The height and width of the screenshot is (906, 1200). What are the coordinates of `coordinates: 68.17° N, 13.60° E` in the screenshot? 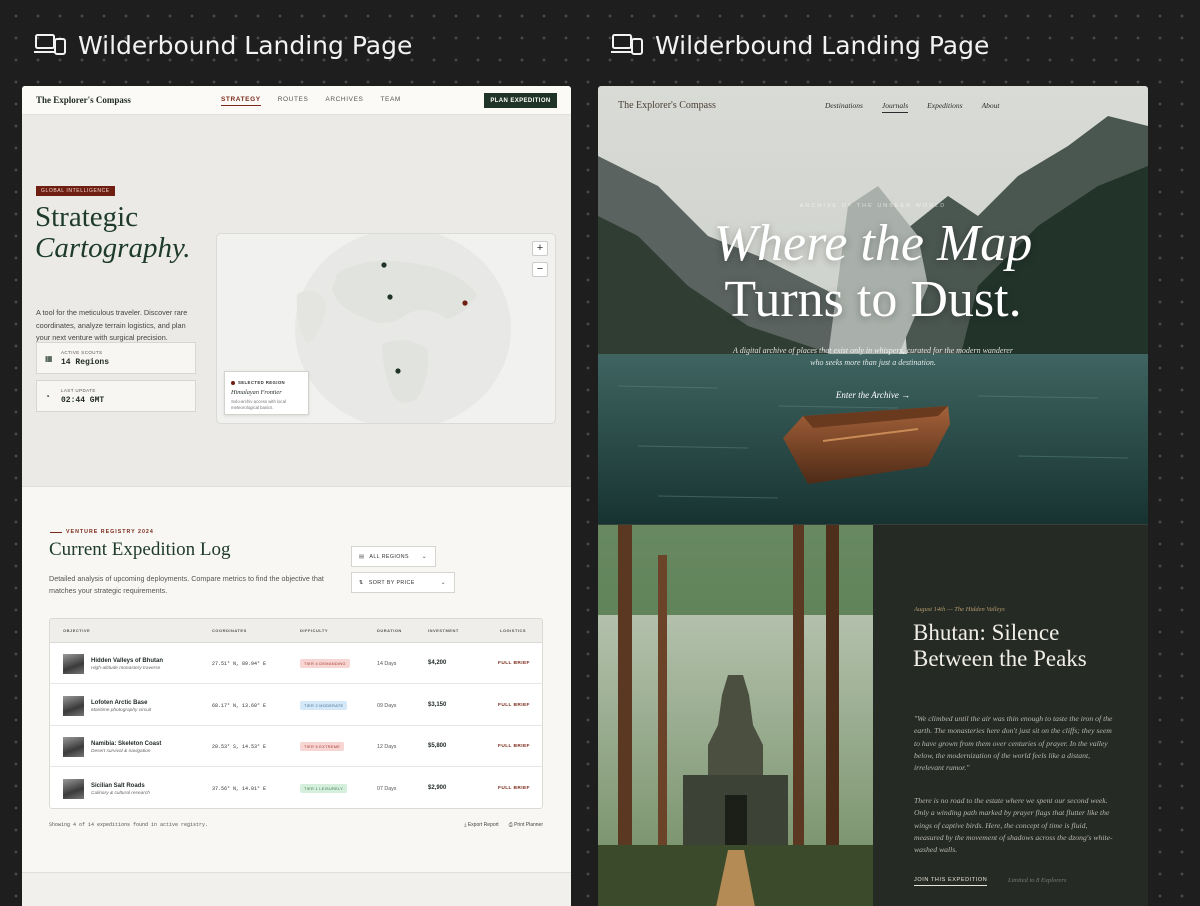 It's located at (239, 705).